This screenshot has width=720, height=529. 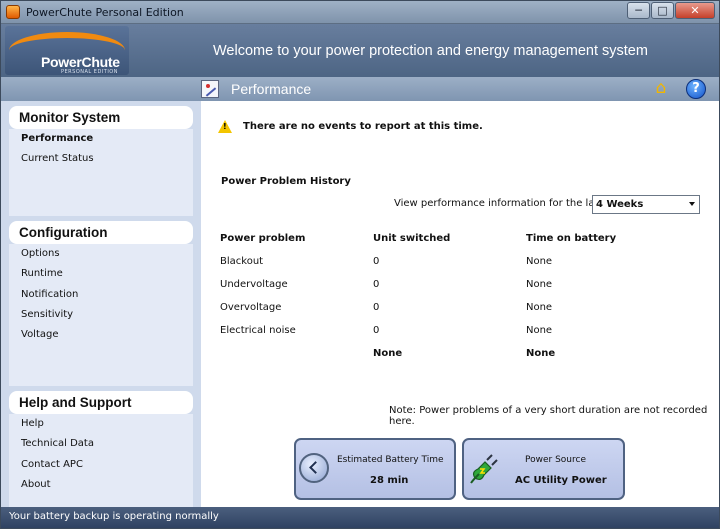 I want to click on plug-icon, so click(x=484, y=469).